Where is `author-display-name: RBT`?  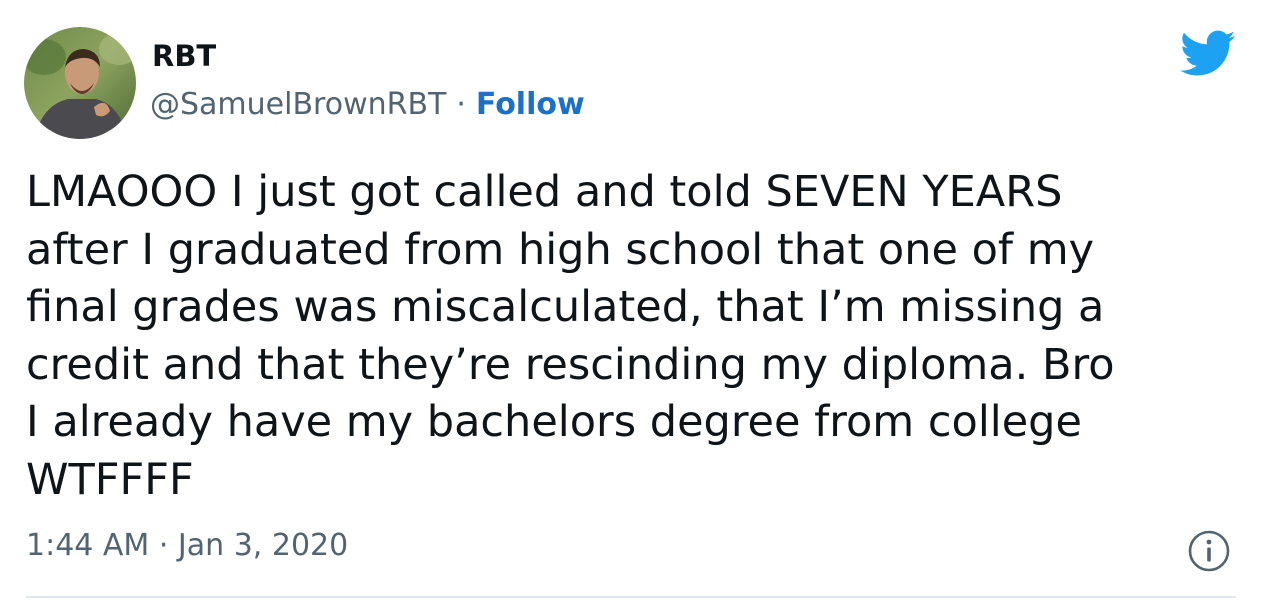
author-display-name: RBT is located at coordinates (184, 56).